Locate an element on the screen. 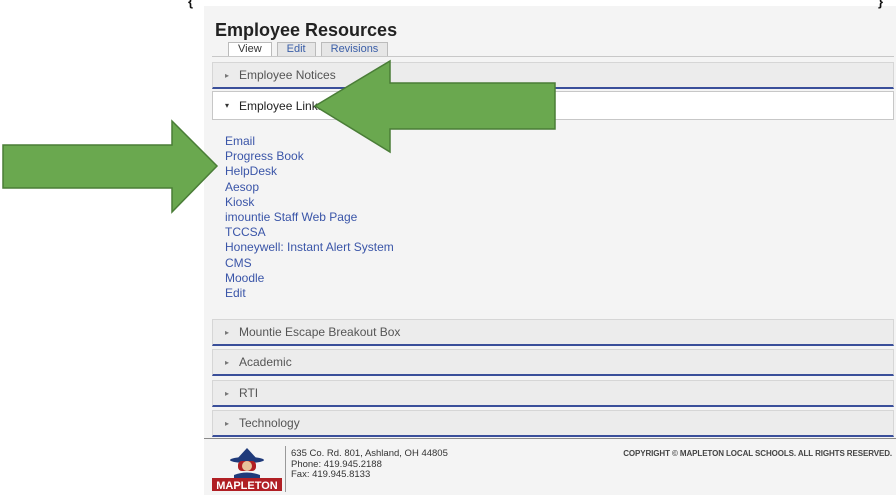 The image size is (896, 495). link-helpdesk: HelpDesk is located at coordinates (309, 171).